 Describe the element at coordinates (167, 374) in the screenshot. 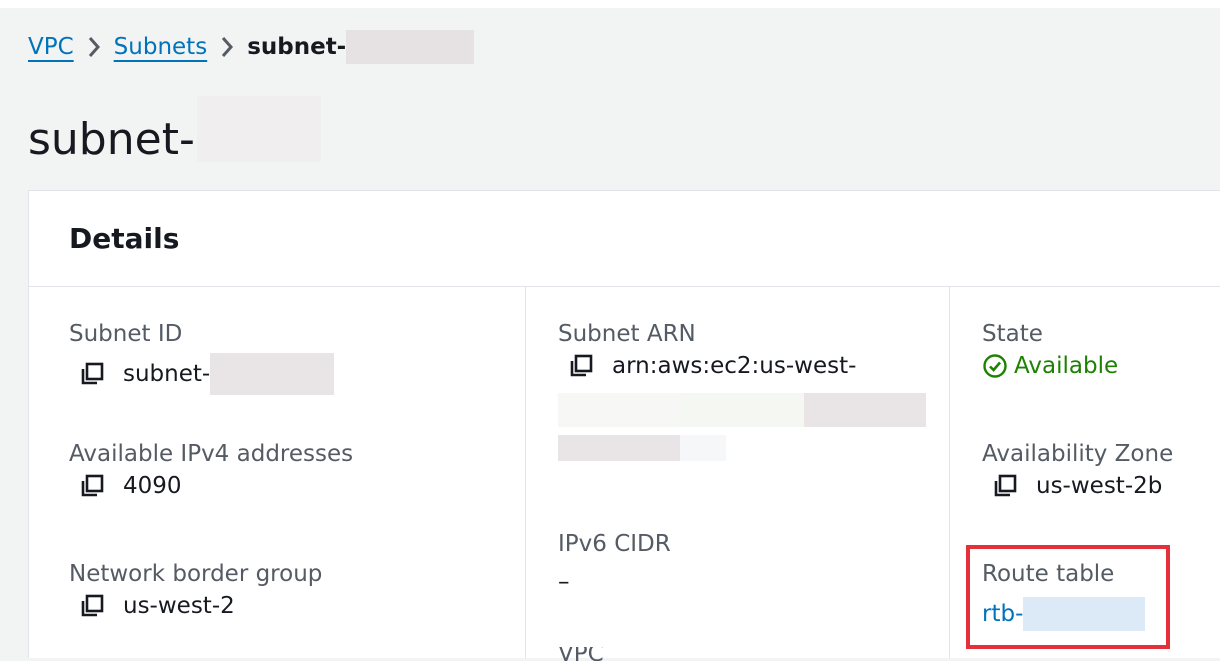

I see `subnet-id-value: subnet-` at that location.